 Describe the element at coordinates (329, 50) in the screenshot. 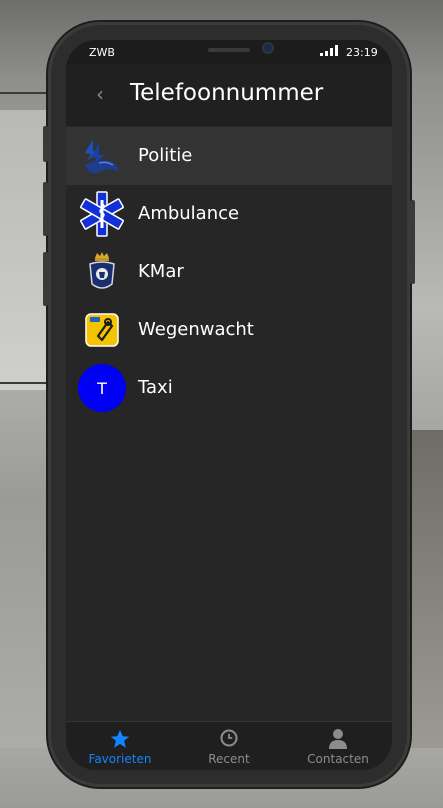

I see `signal-icon` at that location.